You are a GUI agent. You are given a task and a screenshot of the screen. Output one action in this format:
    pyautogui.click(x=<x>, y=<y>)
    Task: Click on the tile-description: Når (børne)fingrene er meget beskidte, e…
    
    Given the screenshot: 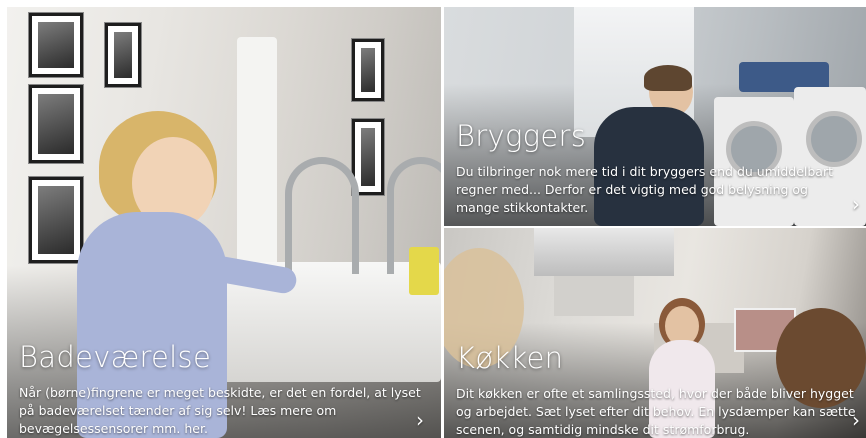 What is the action you would take?
    pyautogui.click(x=220, y=410)
    